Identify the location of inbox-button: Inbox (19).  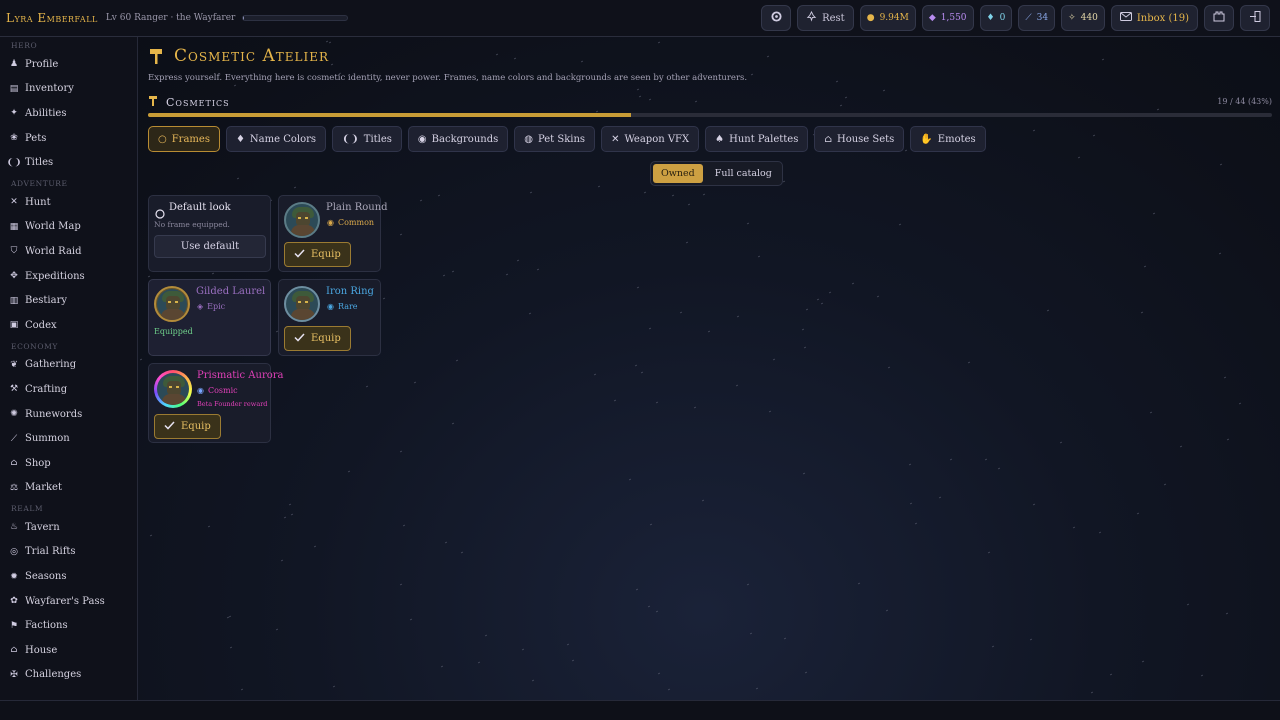
(1154, 18).